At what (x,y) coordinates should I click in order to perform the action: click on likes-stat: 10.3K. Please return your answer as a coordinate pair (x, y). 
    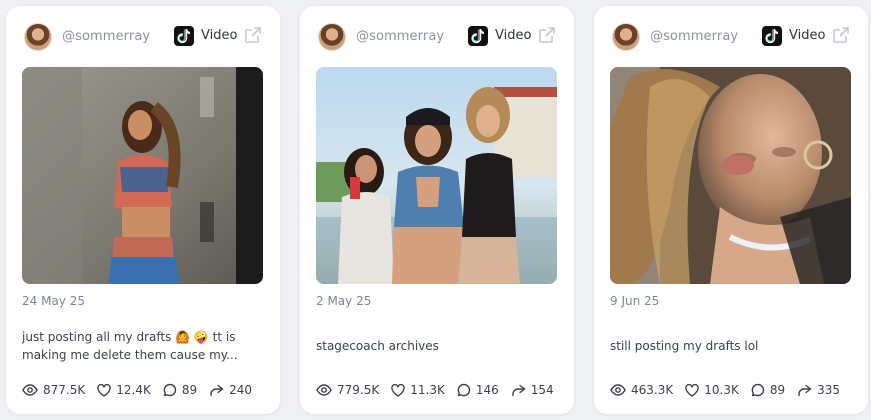
    Looking at the image, I should click on (712, 390).